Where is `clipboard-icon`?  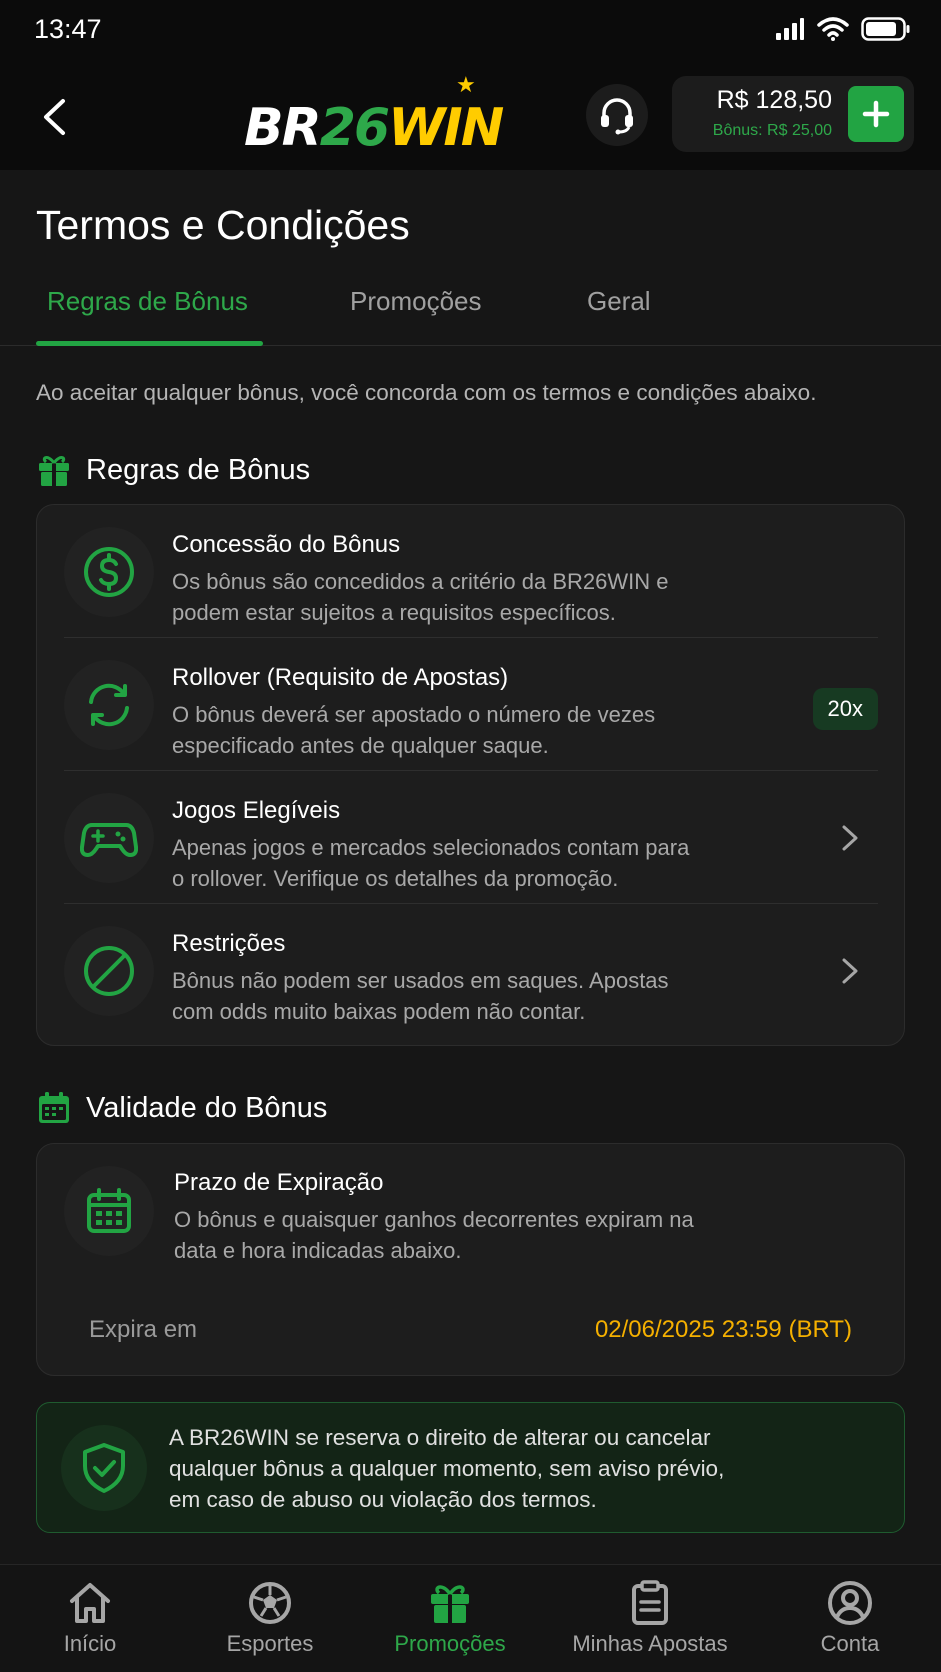
clipboard-icon is located at coordinates (650, 1603).